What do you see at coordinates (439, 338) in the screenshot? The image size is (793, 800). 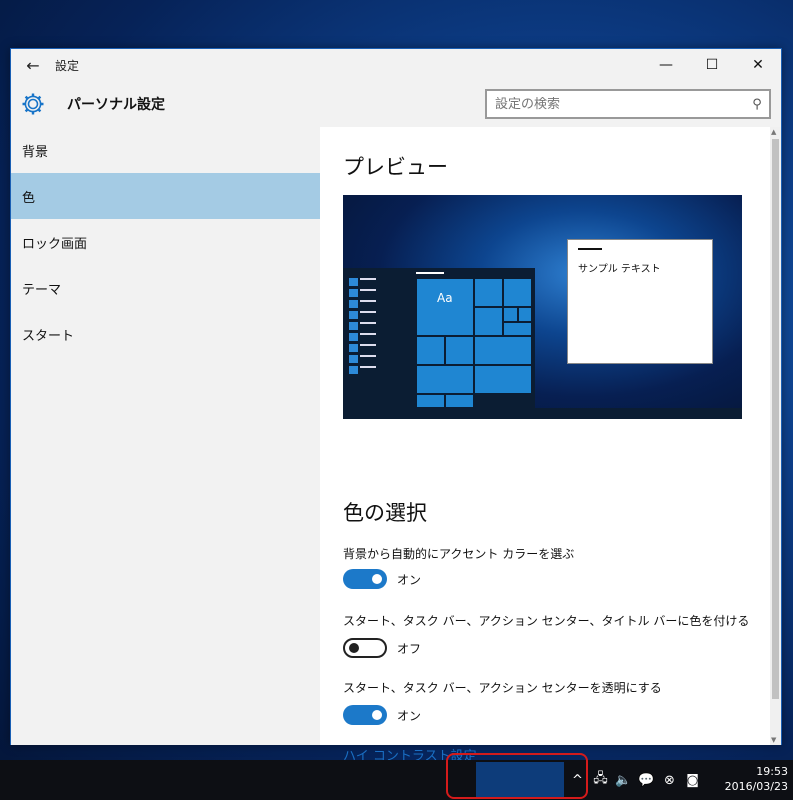 I see `preview-start-menu: Aa` at bounding box center [439, 338].